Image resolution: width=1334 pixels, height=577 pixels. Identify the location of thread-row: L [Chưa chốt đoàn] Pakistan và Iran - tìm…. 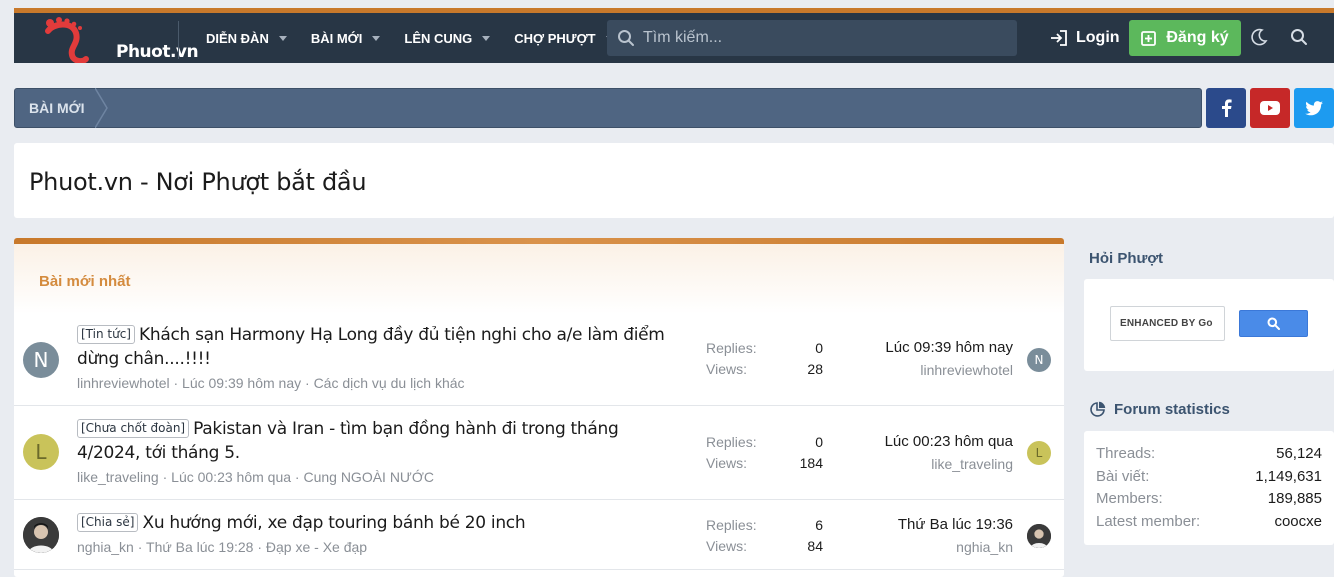
(539, 453).